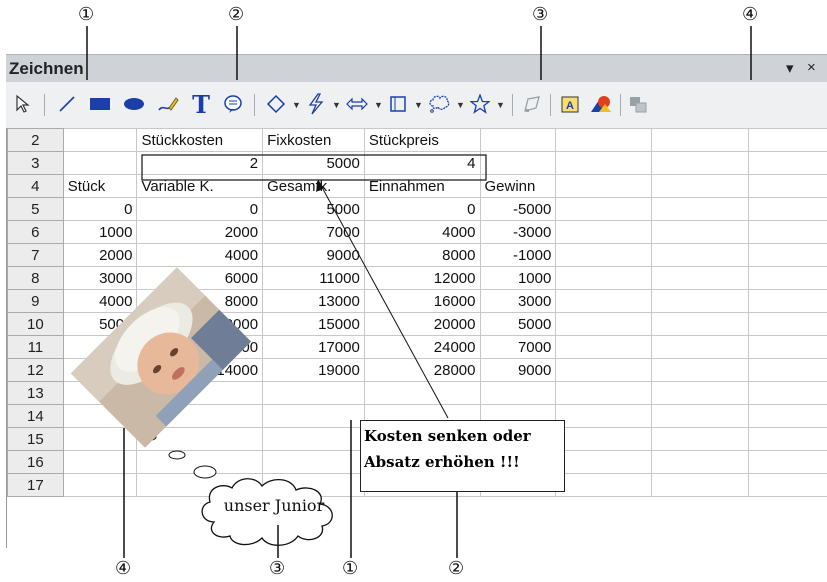 Image resolution: width=827 pixels, height=582 pixels. What do you see at coordinates (177, 455) in the screenshot?
I see `thought-bubble-medium` at bounding box center [177, 455].